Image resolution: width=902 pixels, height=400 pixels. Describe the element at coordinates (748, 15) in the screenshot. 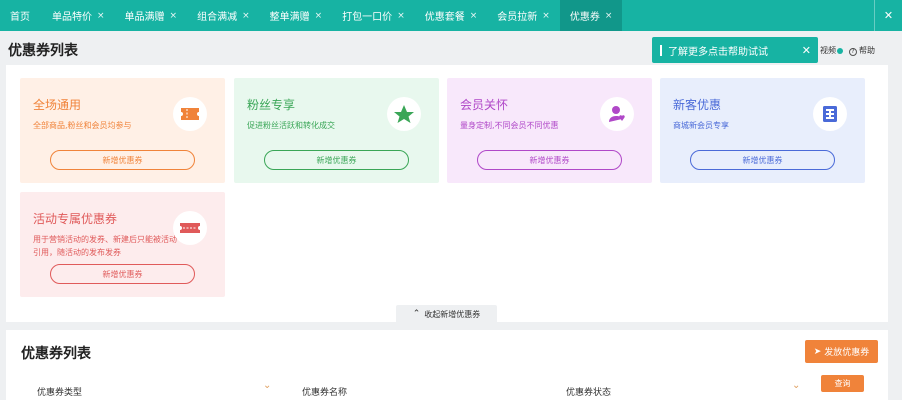

I see `tab-bar-spacer` at that location.